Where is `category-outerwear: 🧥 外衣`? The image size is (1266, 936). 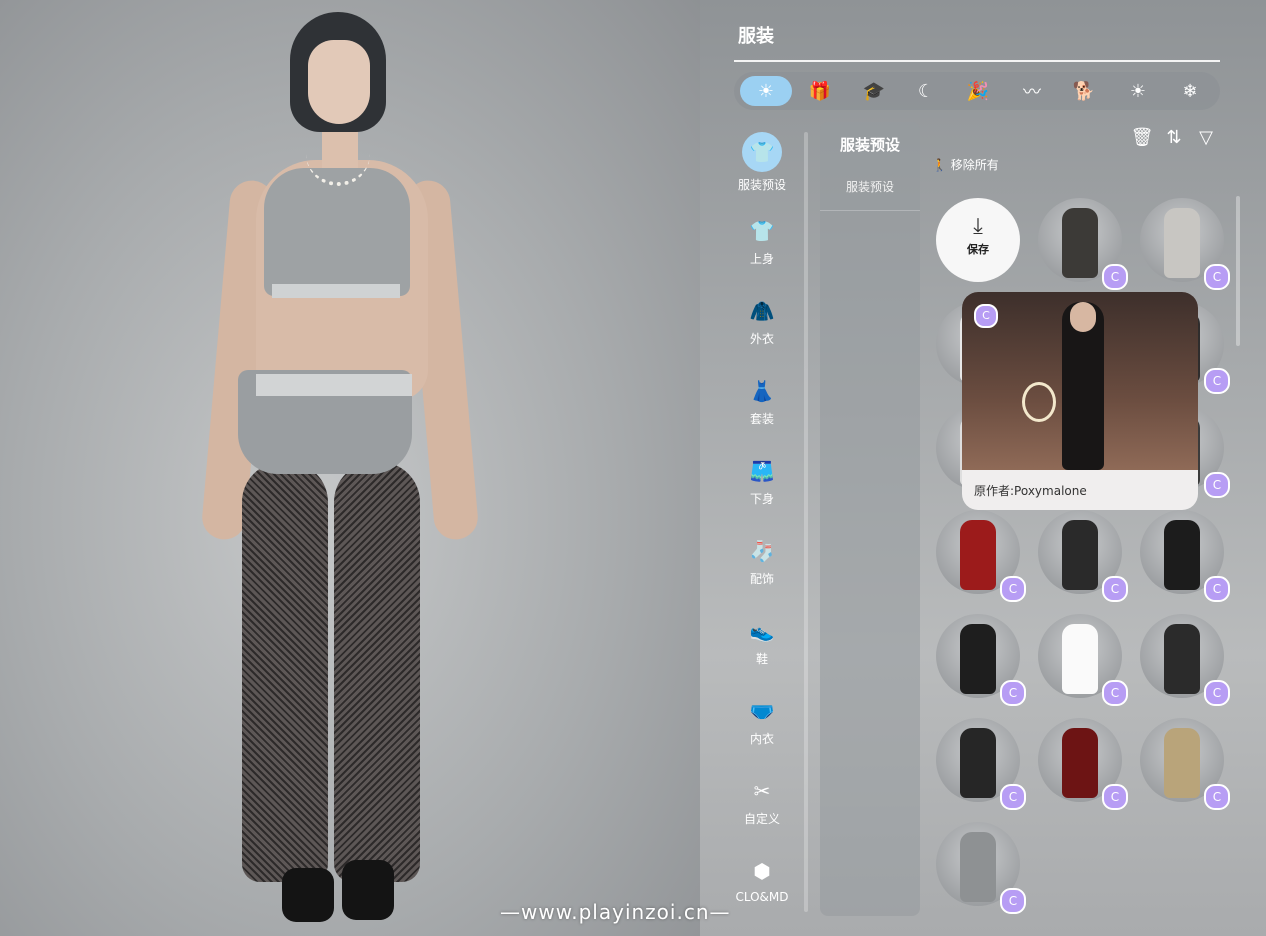
category-outerwear: 🧥 外衣 is located at coordinates (762, 321).